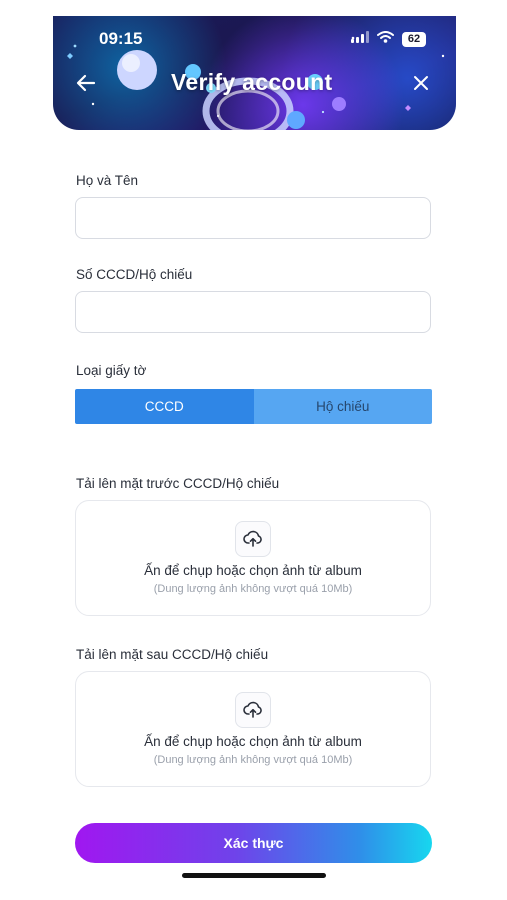  I want to click on header-banner: 09:15 62 Verify account, so click(254, 73).